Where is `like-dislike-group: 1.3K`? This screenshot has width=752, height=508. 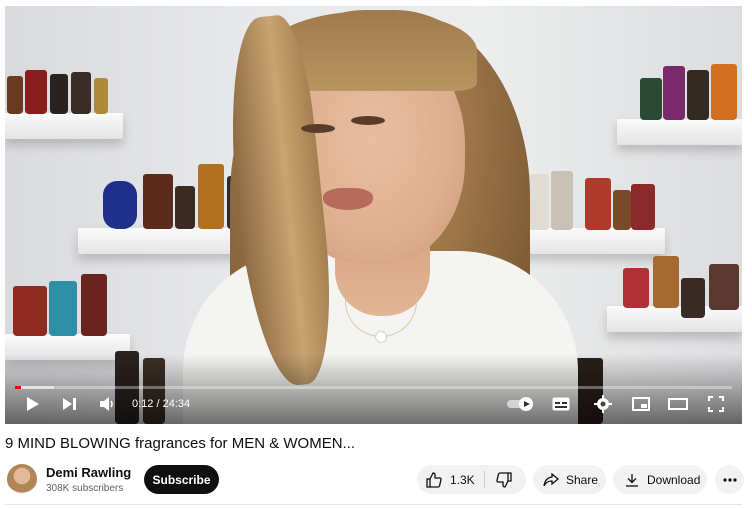
like-dislike-group: 1.3K is located at coordinates (471, 479).